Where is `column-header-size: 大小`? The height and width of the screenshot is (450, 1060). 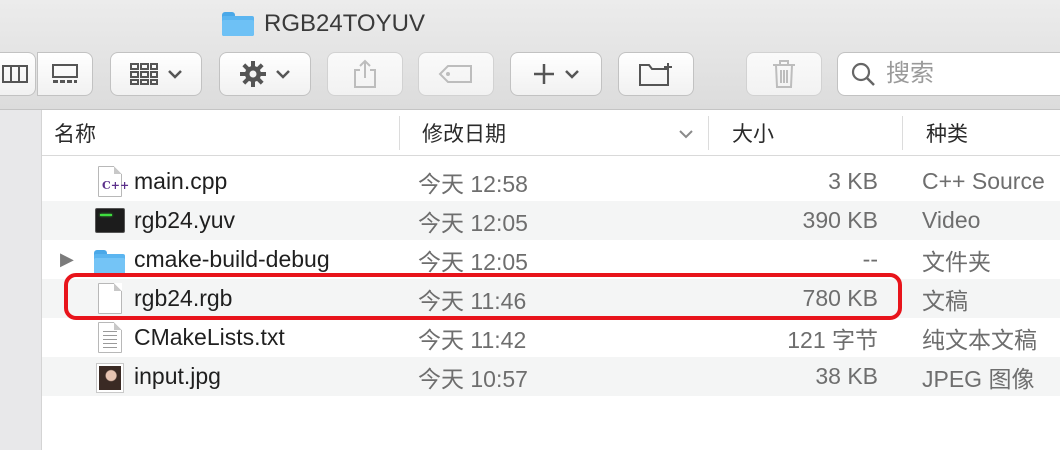
column-header-size: 大小 is located at coordinates (753, 132).